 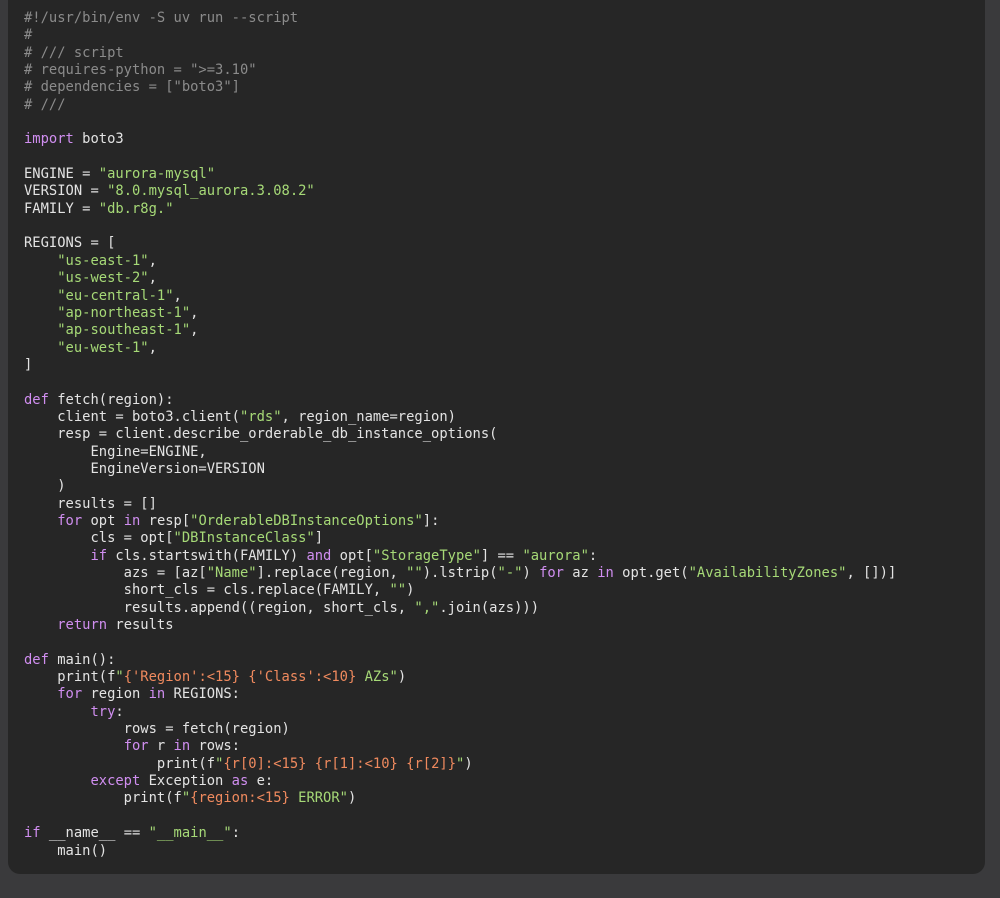 What do you see at coordinates (90, 503) in the screenshot?
I see `code-token-text: results = []` at bounding box center [90, 503].